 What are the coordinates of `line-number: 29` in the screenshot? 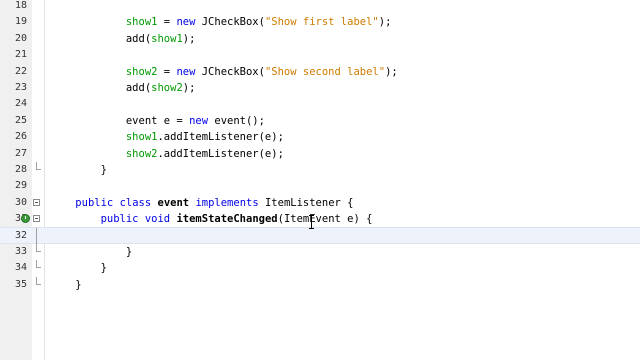 It's located at (20, 186).